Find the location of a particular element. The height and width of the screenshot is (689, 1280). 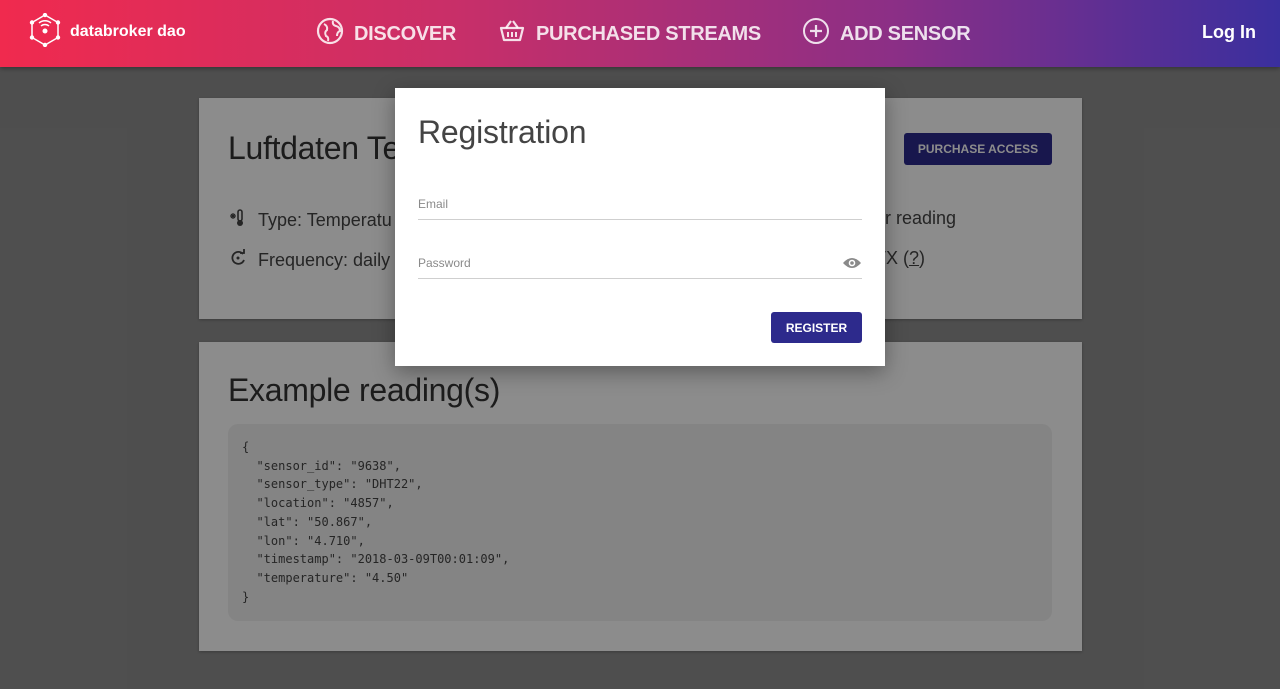

password-field-wrapper is located at coordinates (640, 263).